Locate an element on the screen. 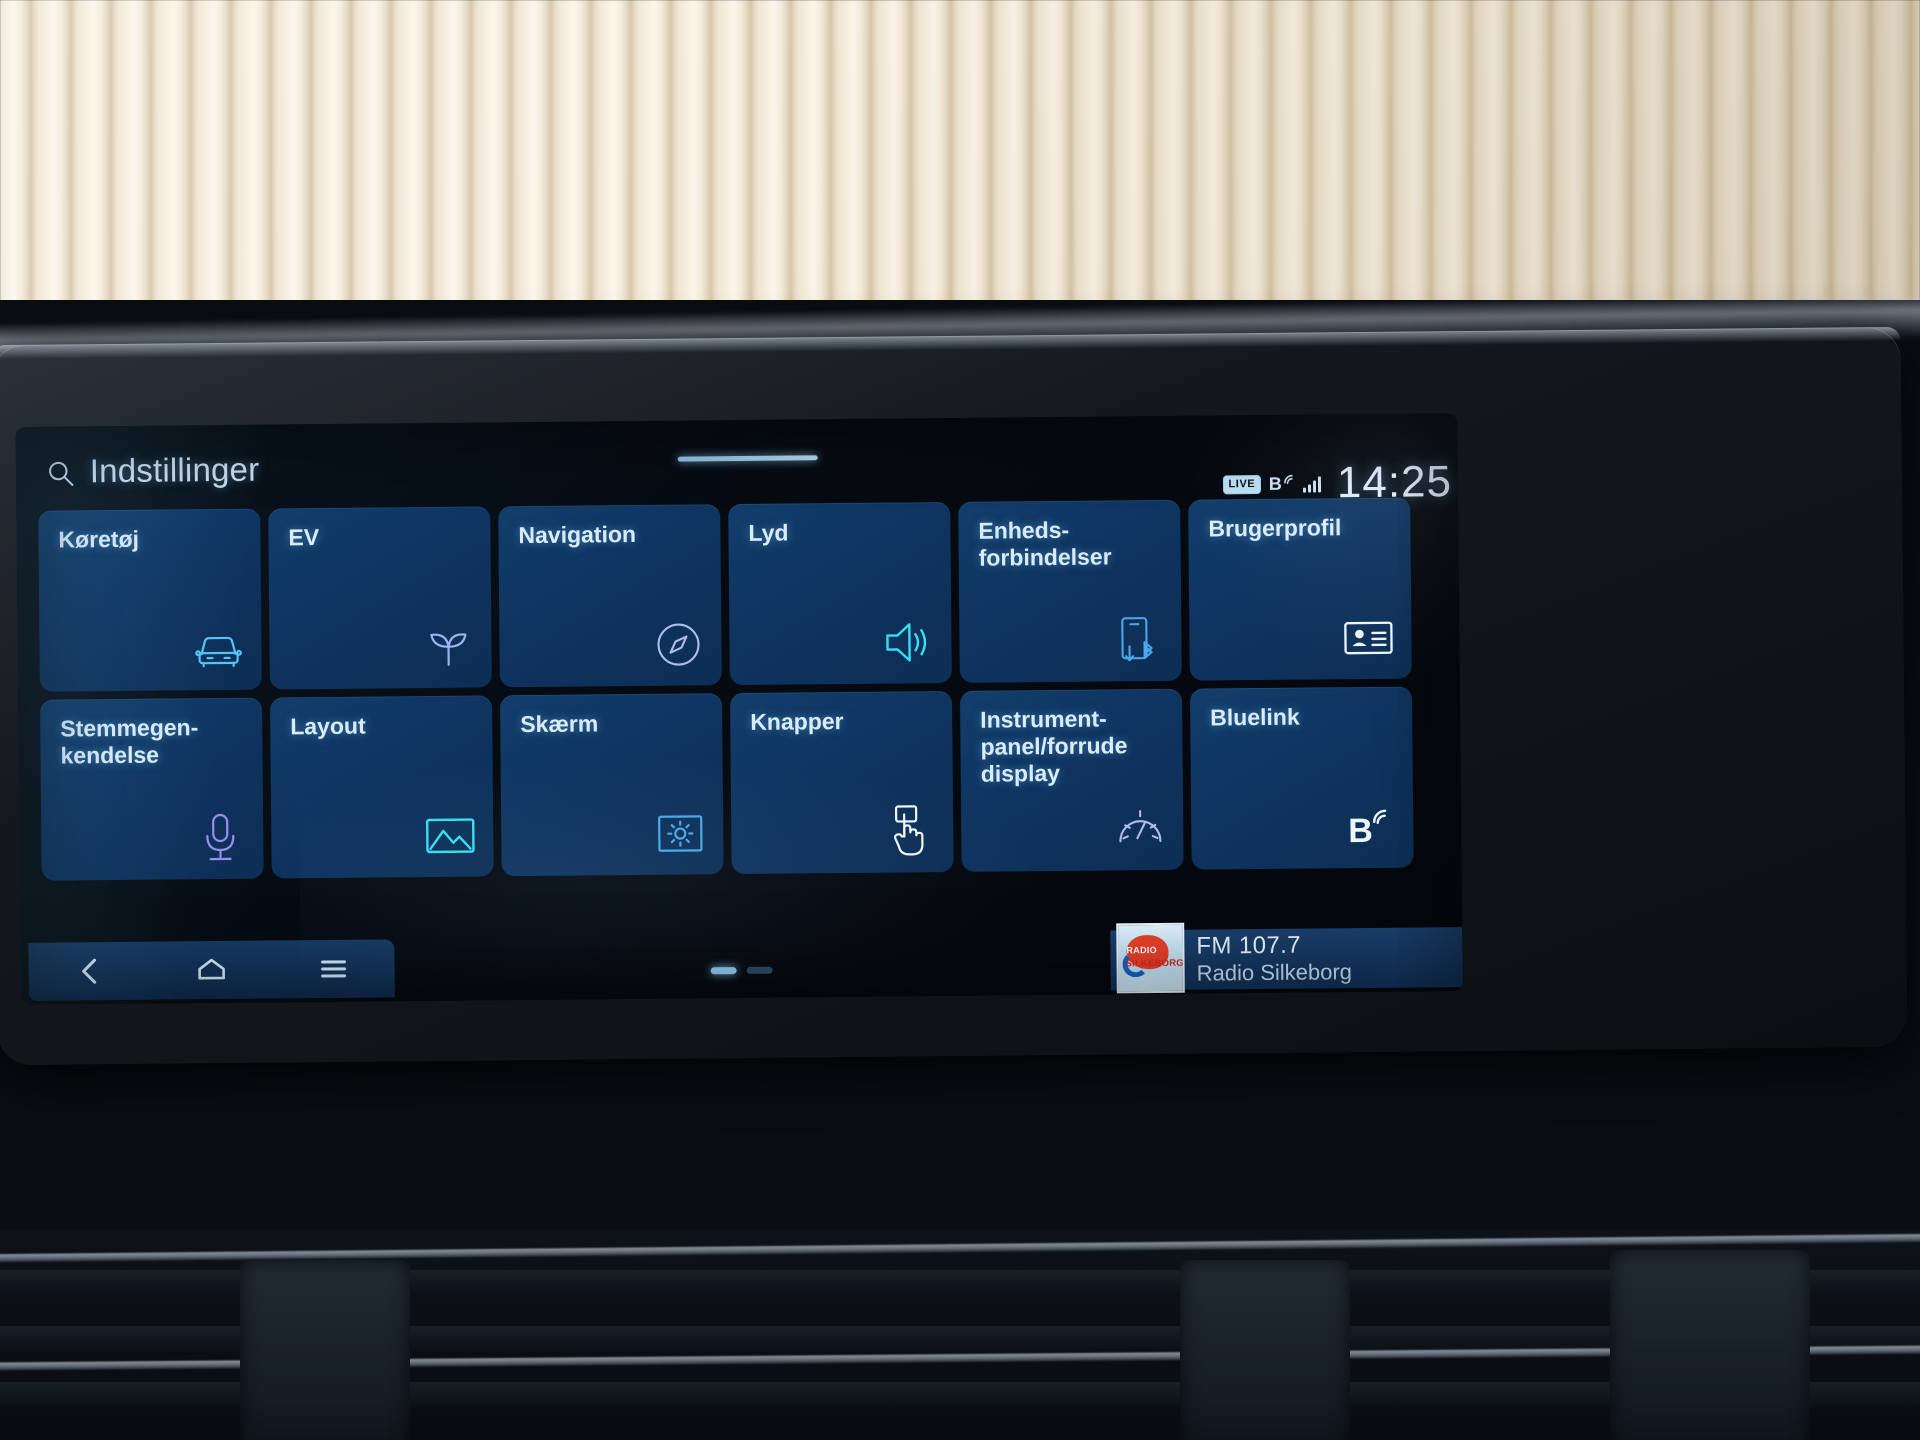  microphone-icon is located at coordinates (220, 838).